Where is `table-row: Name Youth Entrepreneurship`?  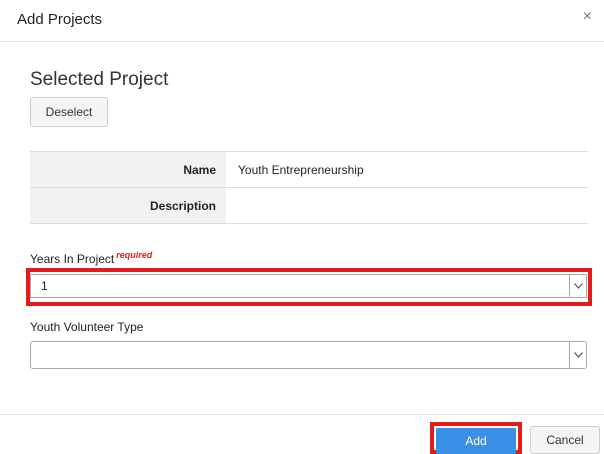 table-row: Name Youth Entrepreneurship is located at coordinates (309, 169).